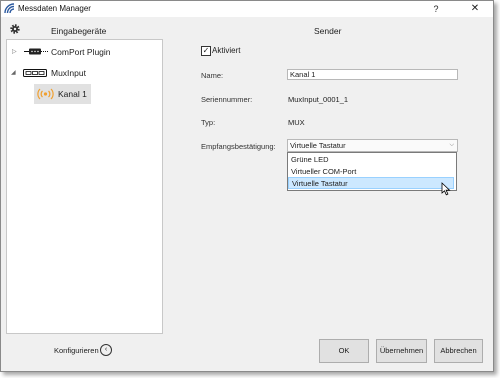 The image size is (500, 378). I want to click on ack-option-gruene-led: Grüne LED, so click(371, 160).